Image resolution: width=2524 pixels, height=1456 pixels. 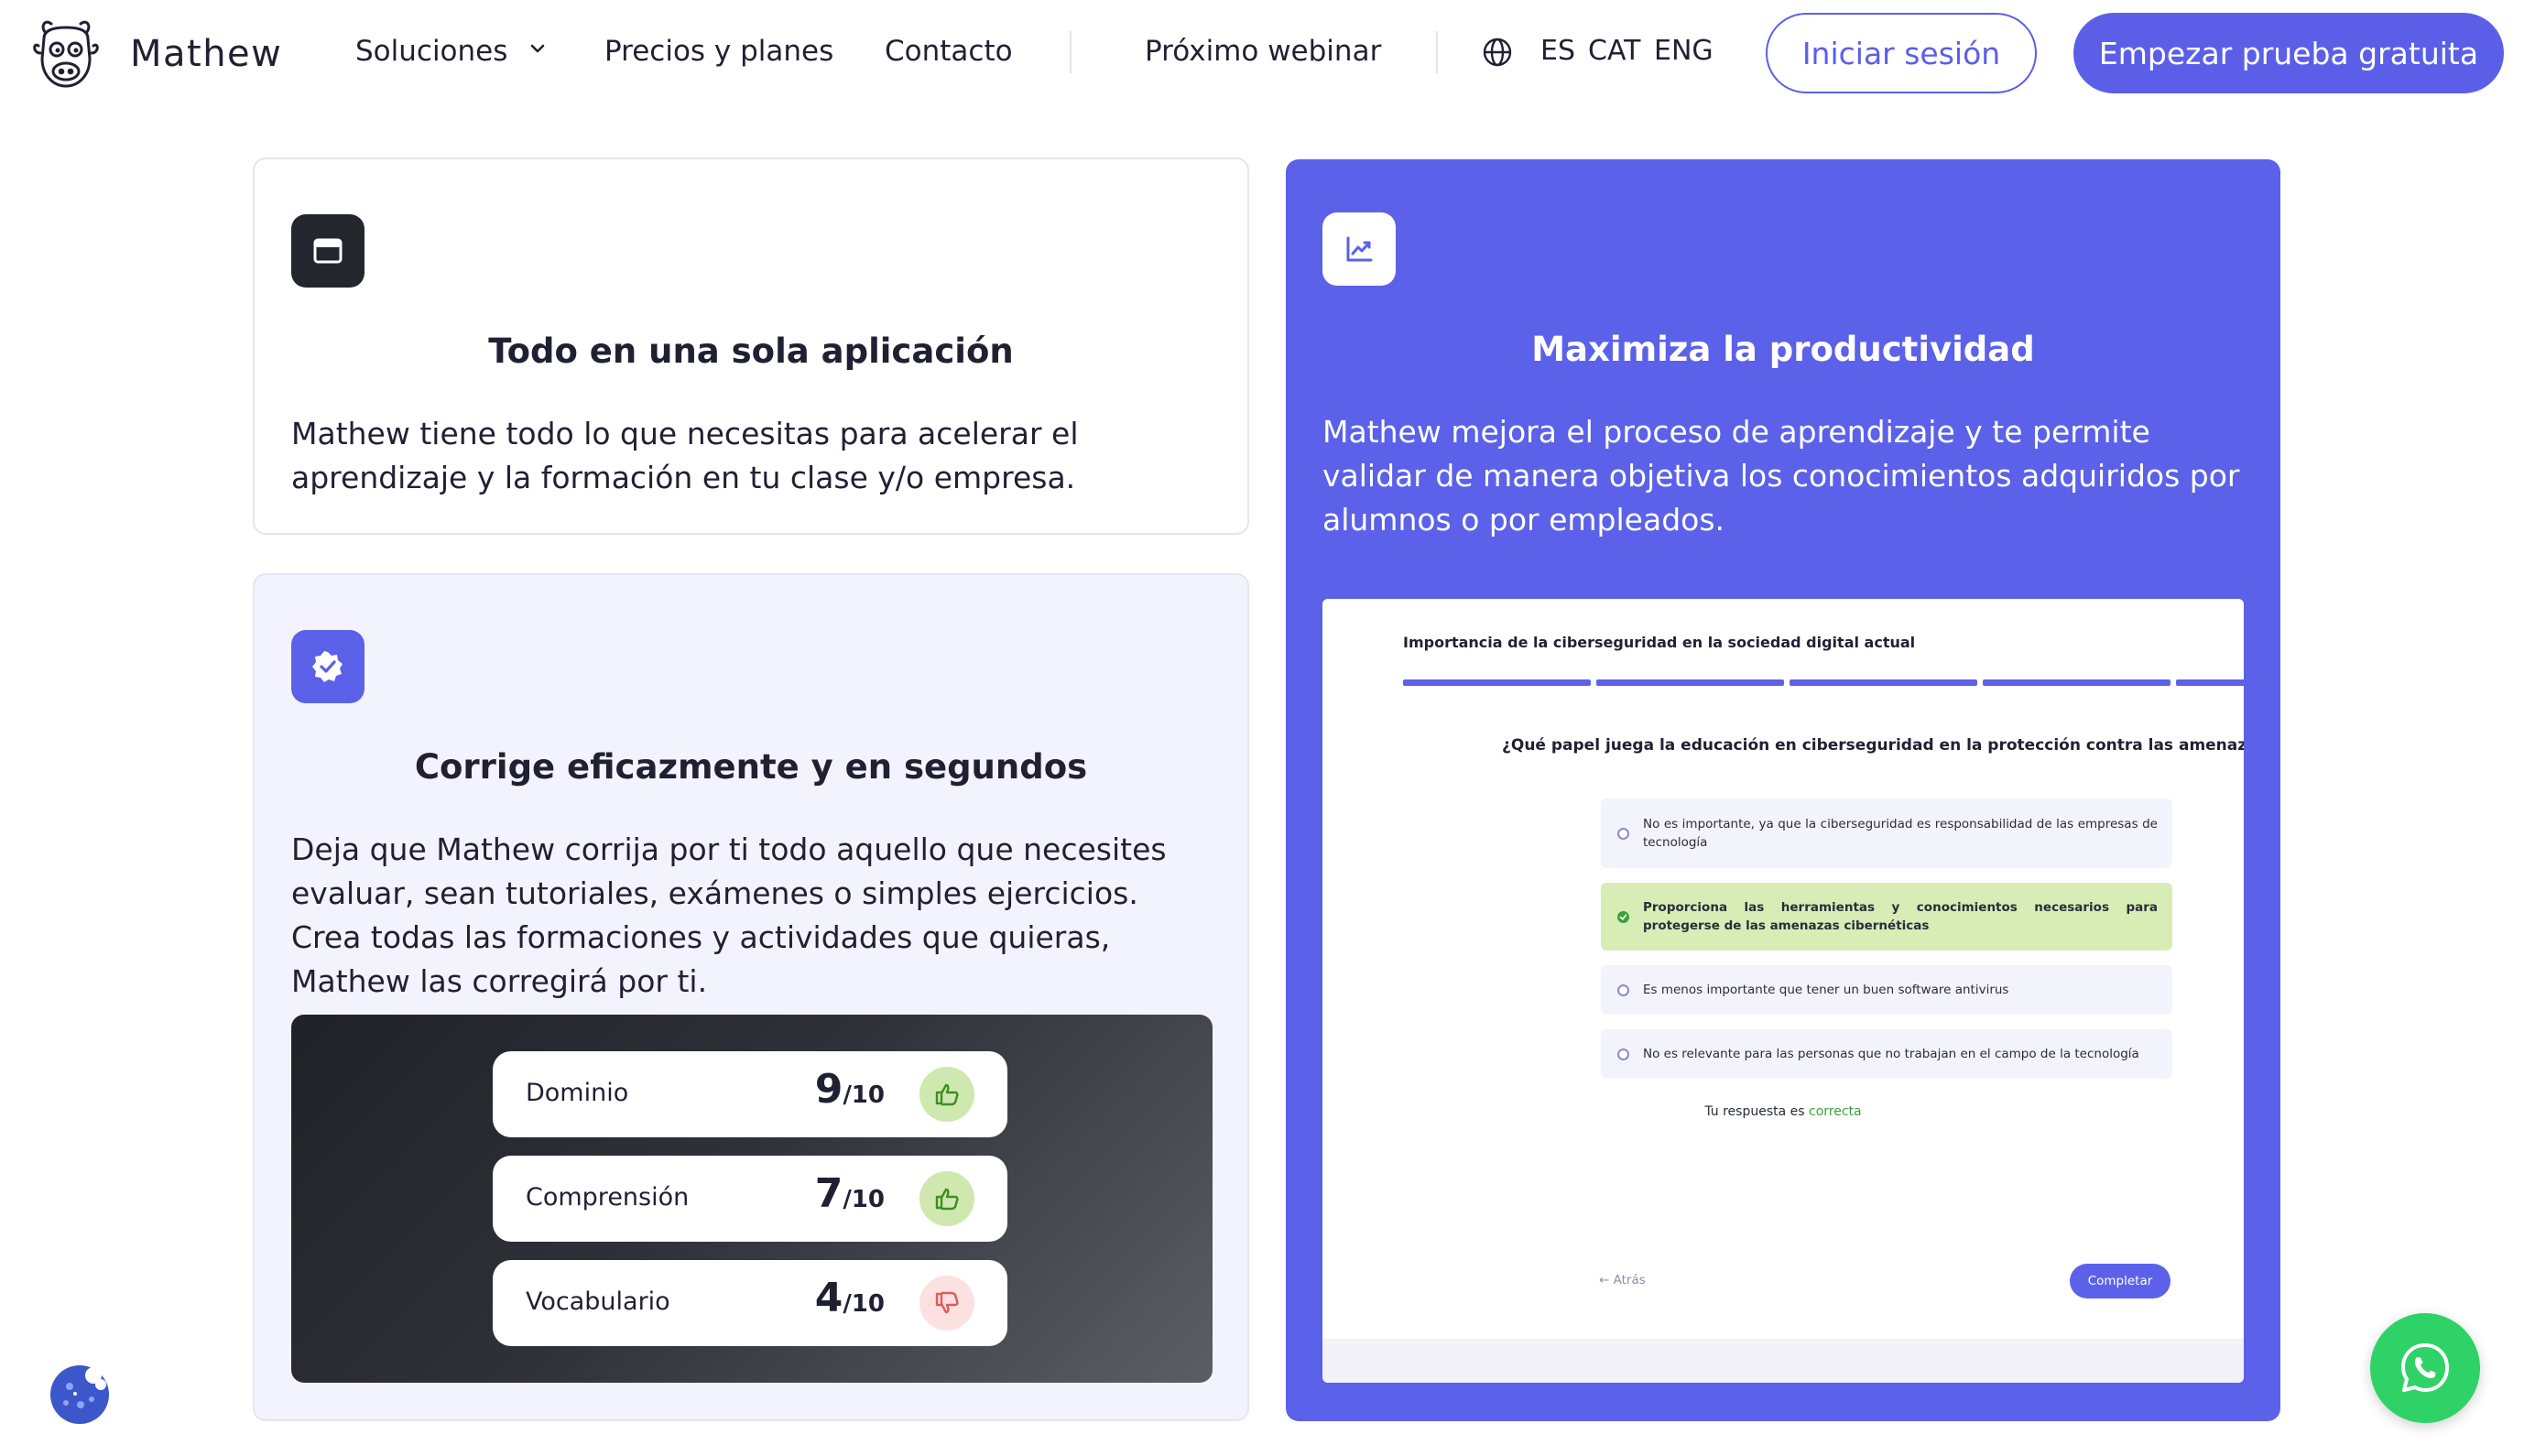 I want to click on card-title: Todo en una sola aplicación, so click(x=751, y=351).